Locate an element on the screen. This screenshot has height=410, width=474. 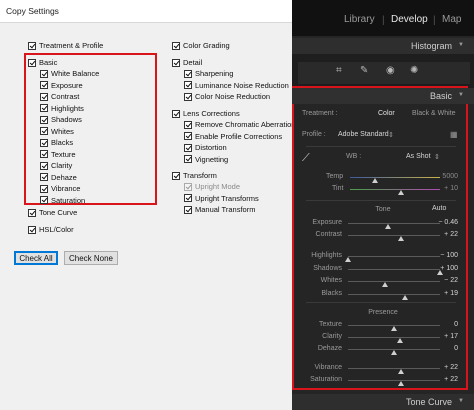
checkbox-exposure: Exposure is located at coordinates (61, 85).